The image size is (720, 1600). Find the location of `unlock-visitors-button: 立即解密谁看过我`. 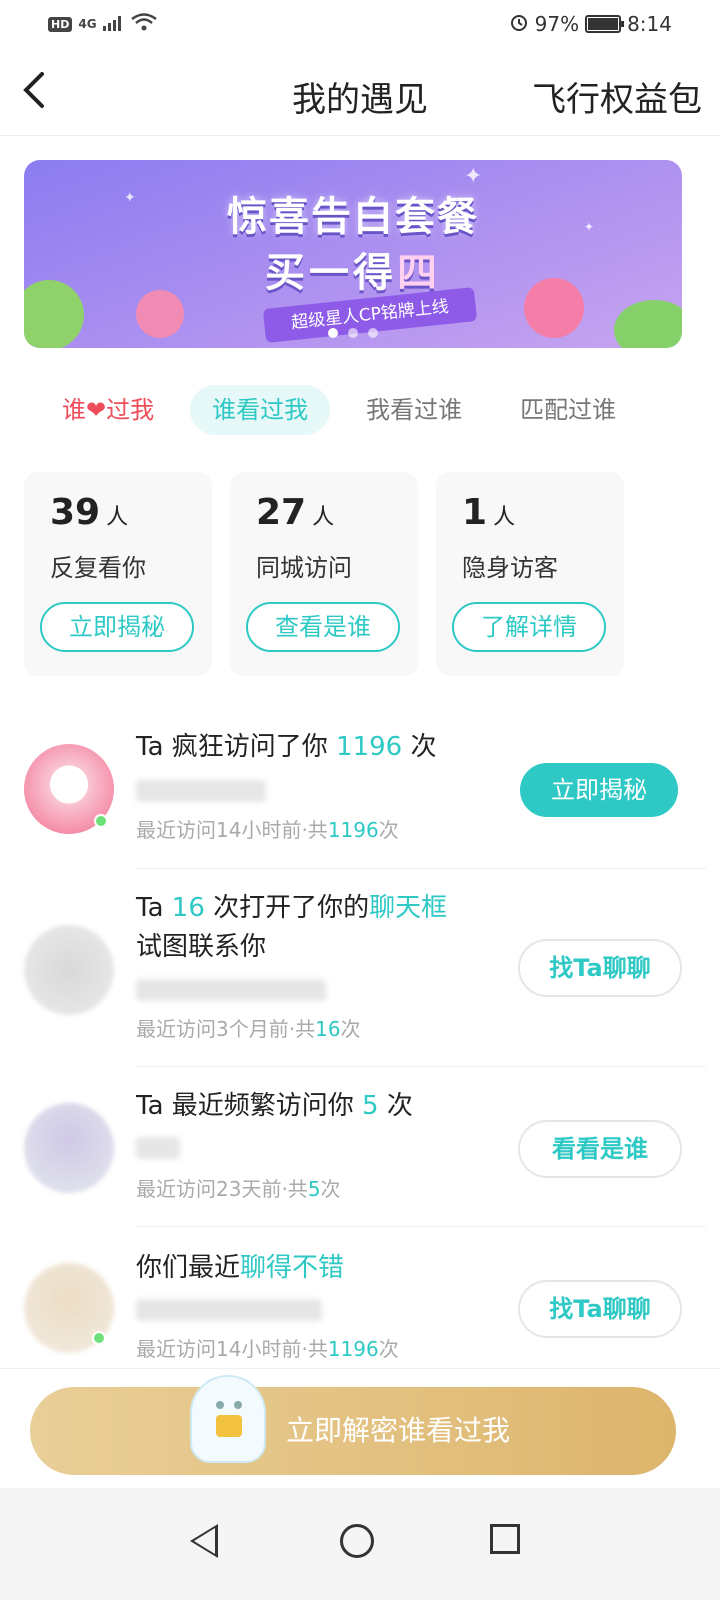

unlock-visitors-button: 立即解密谁看过我 is located at coordinates (353, 1425).